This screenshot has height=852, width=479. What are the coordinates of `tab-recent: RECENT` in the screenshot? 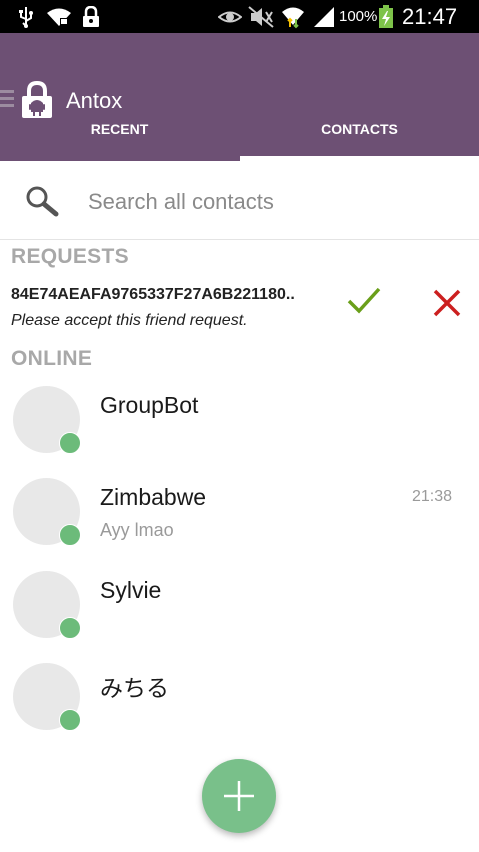 It's located at (119, 136).